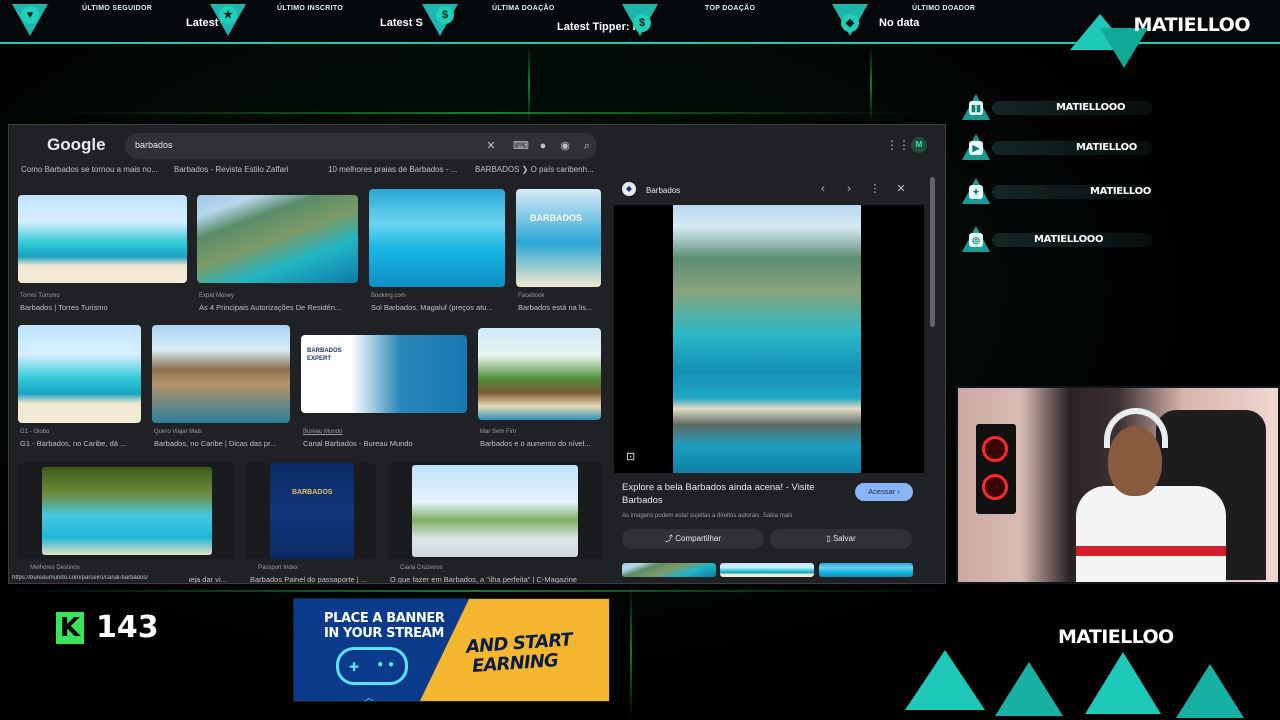 This screenshot has width=1280, height=720. What do you see at coordinates (105, 307) in the screenshot?
I see `result-caption: Barbados | Torres Turismo` at bounding box center [105, 307].